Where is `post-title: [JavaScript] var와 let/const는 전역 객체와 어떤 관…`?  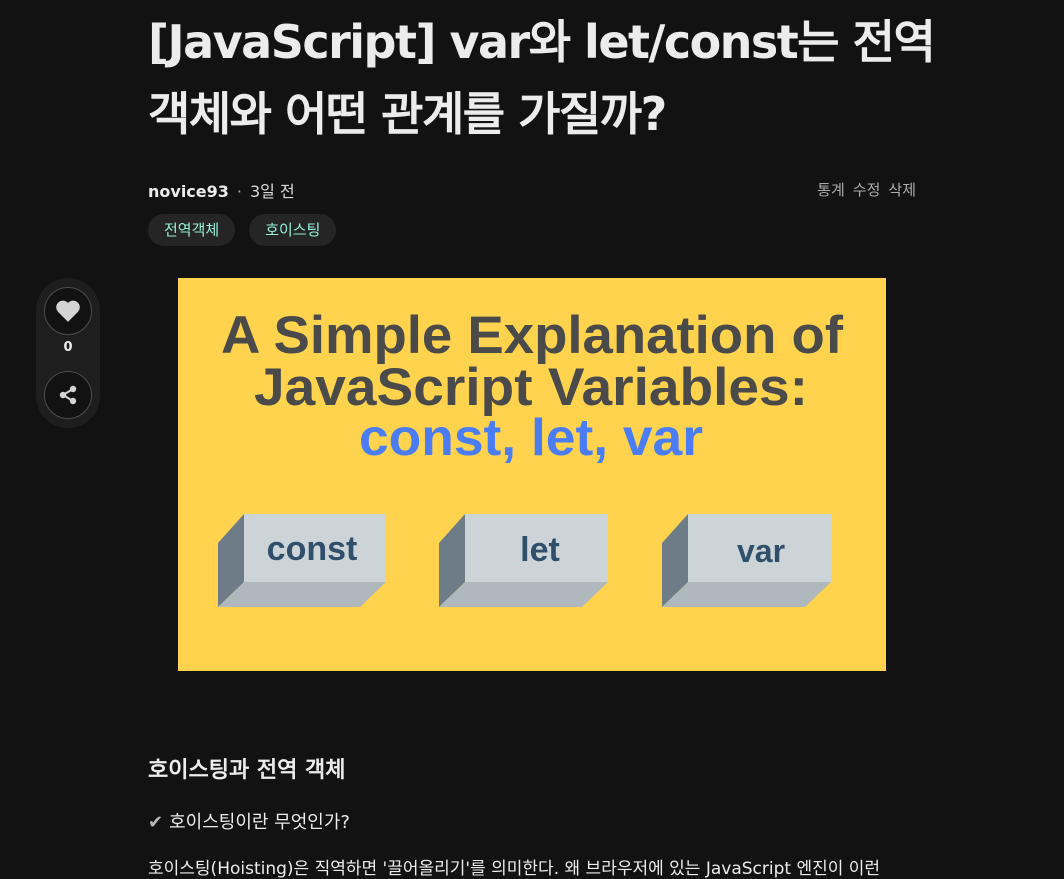
post-title: [JavaScript] var와 let/const는 전역 객체와 어떤 관… is located at coordinates (542, 78).